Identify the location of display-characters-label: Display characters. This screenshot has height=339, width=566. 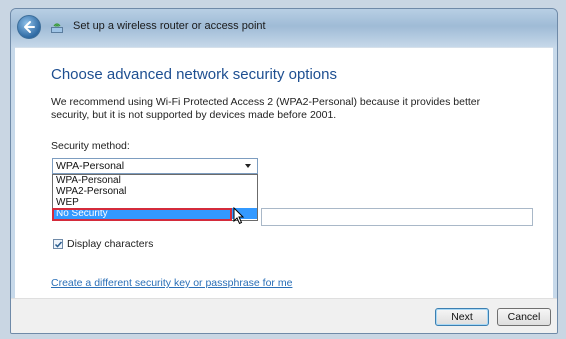
(110, 244).